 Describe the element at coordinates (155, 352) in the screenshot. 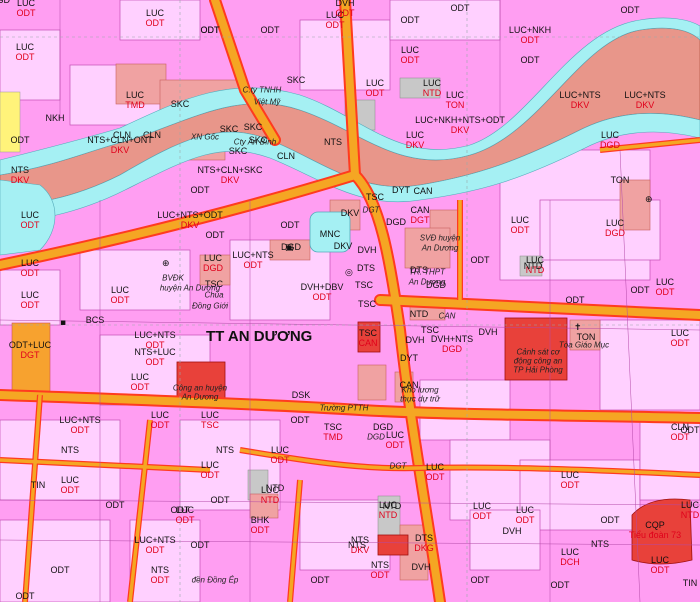

I see `land-use-code: NTS+LUC` at that location.